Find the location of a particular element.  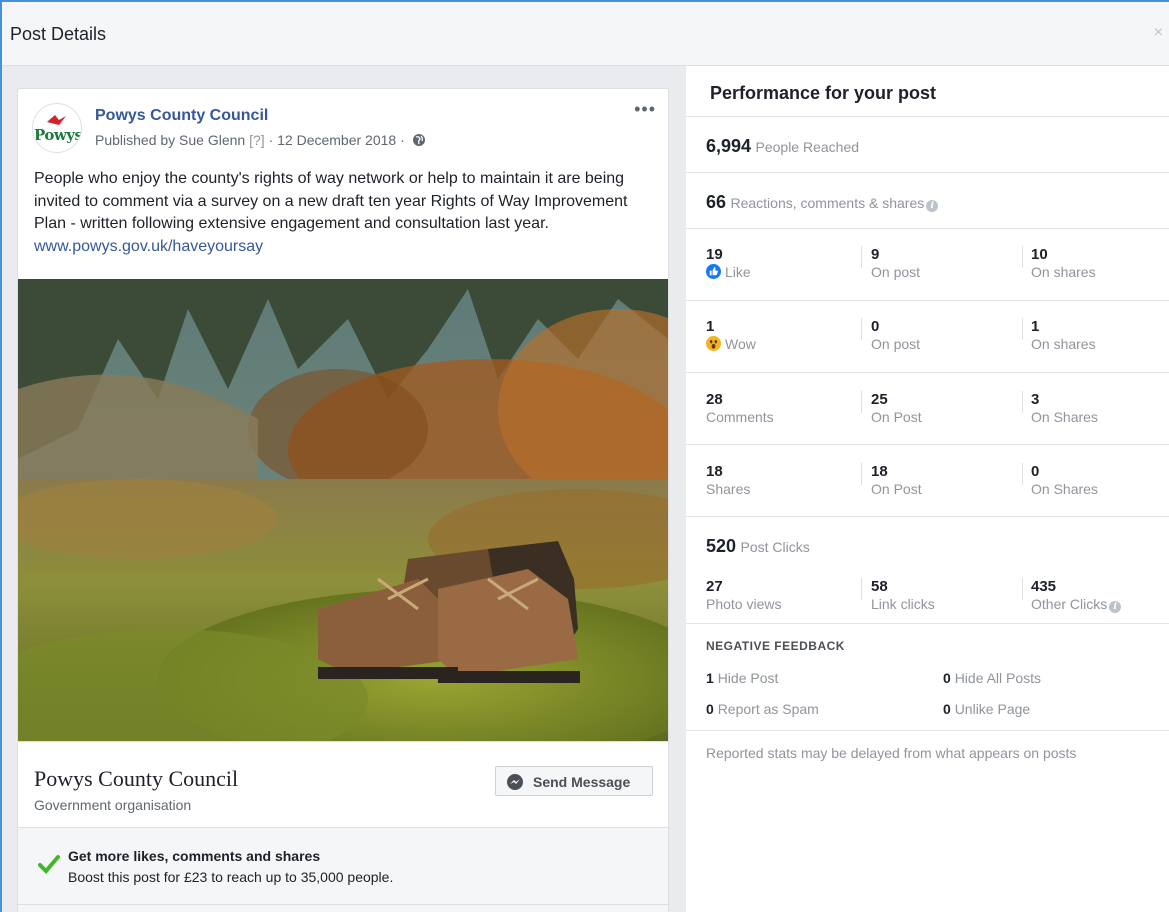

engagement-stat: 66 Reactions, comments & shares i is located at coordinates (822, 202).